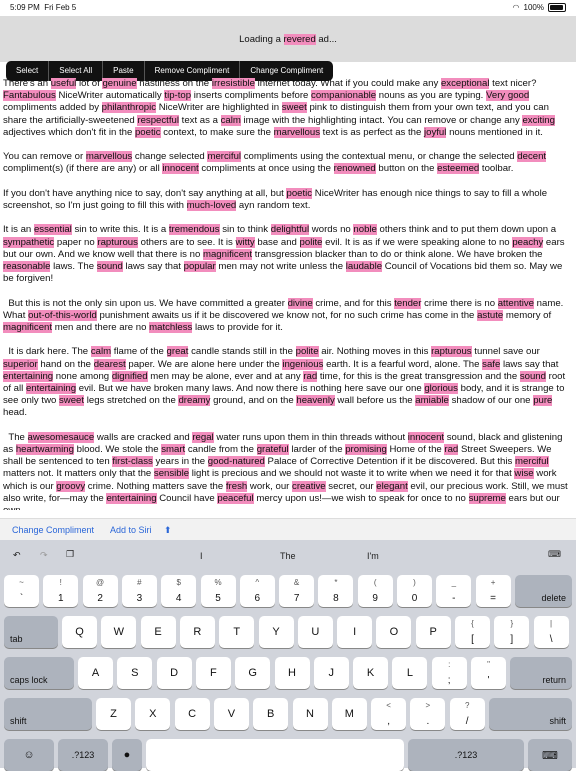 This screenshot has height=771, width=576. I want to click on compliment-highlight: exceptional, so click(465, 83).